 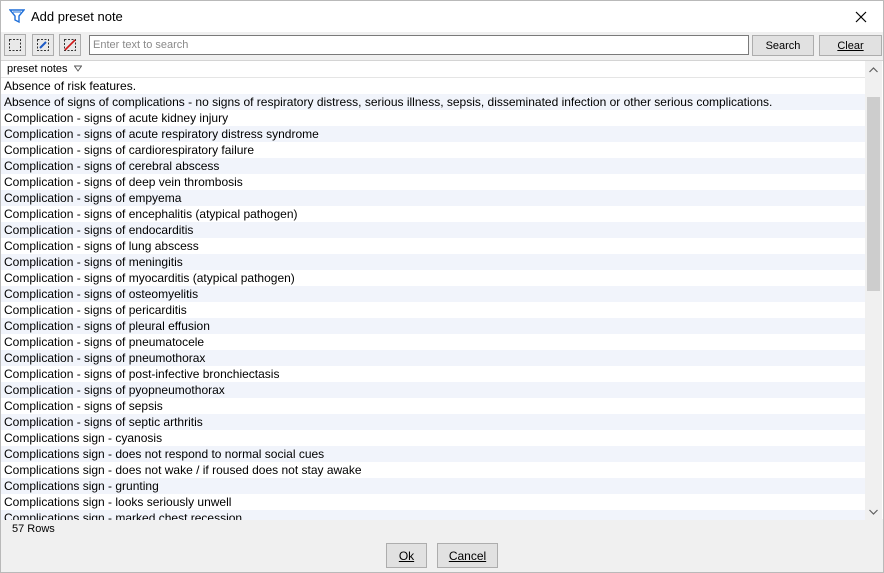 I want to click on filter-icon, so click(x=77, y=69).